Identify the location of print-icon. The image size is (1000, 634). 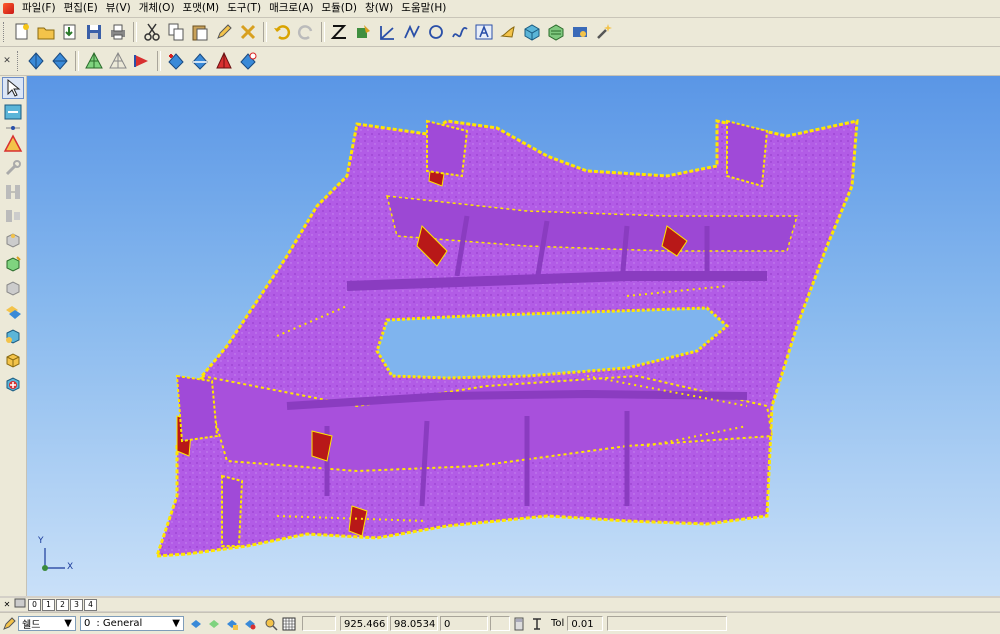
(118, 32).